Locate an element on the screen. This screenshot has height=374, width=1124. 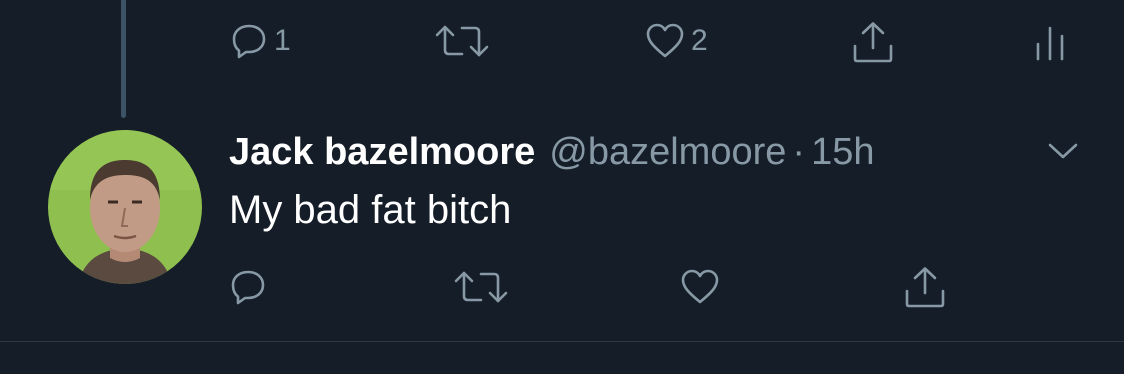
reply-count: 1 is located at coordinates (282, 40).